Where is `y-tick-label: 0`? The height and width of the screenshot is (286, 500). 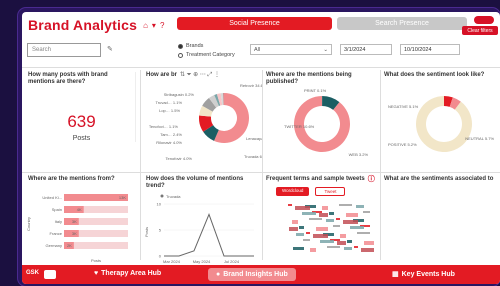 y-tick-label: 0 is located at coordinates (160, 256).